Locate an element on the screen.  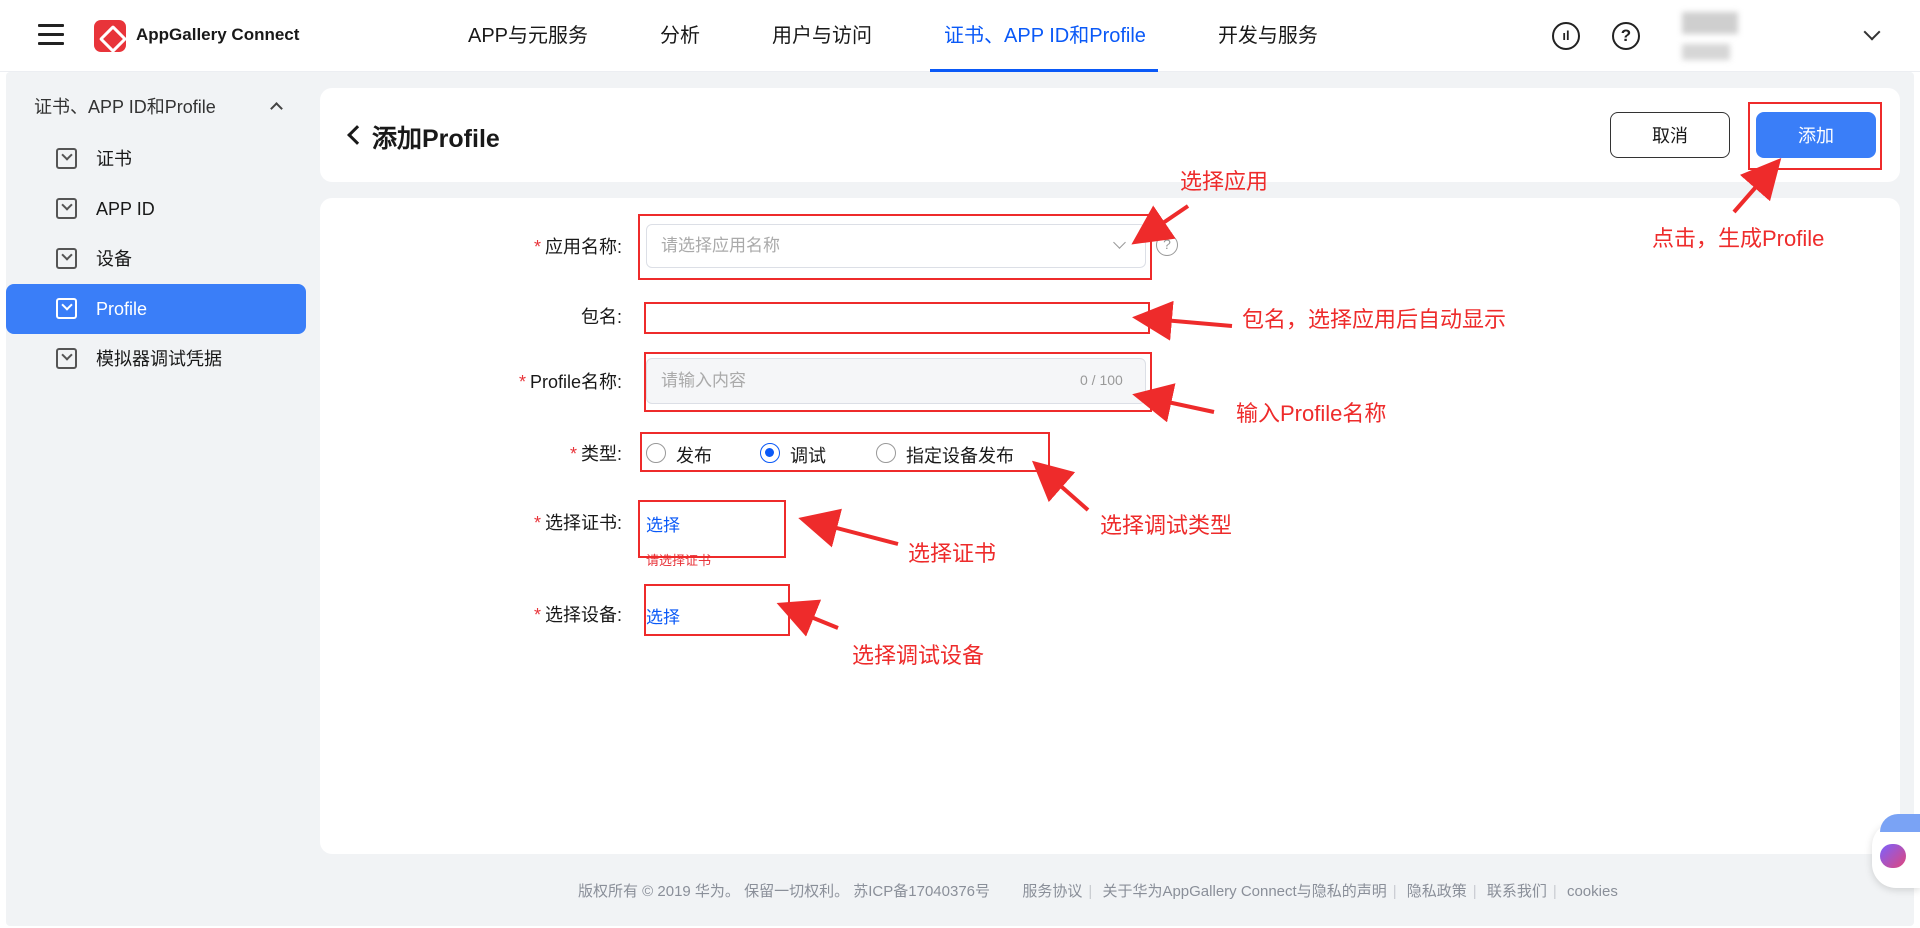
annotation-box-cert is located at coordinates (712, 529).